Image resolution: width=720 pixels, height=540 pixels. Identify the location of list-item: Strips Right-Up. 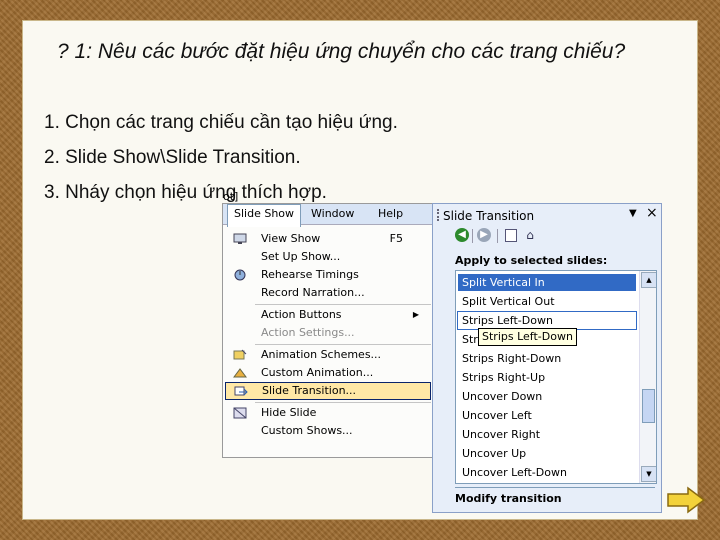
(547, 377).